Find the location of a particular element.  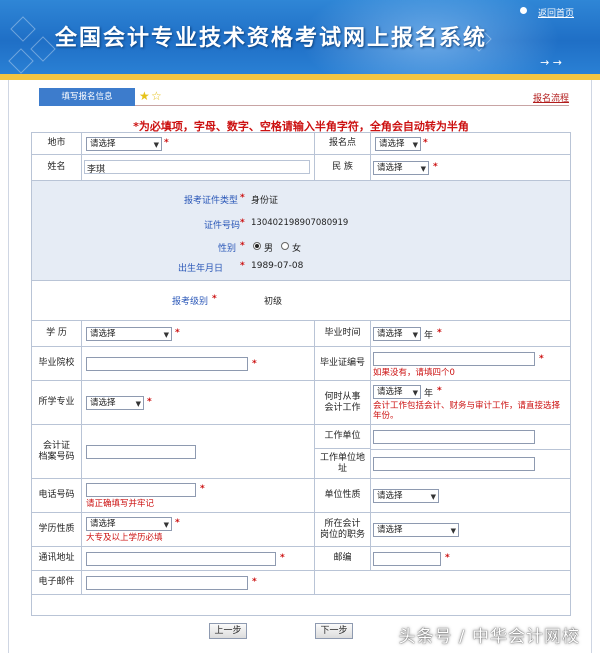

employer-address-label: 工作单位地址 is located at coordinates (343, 464).